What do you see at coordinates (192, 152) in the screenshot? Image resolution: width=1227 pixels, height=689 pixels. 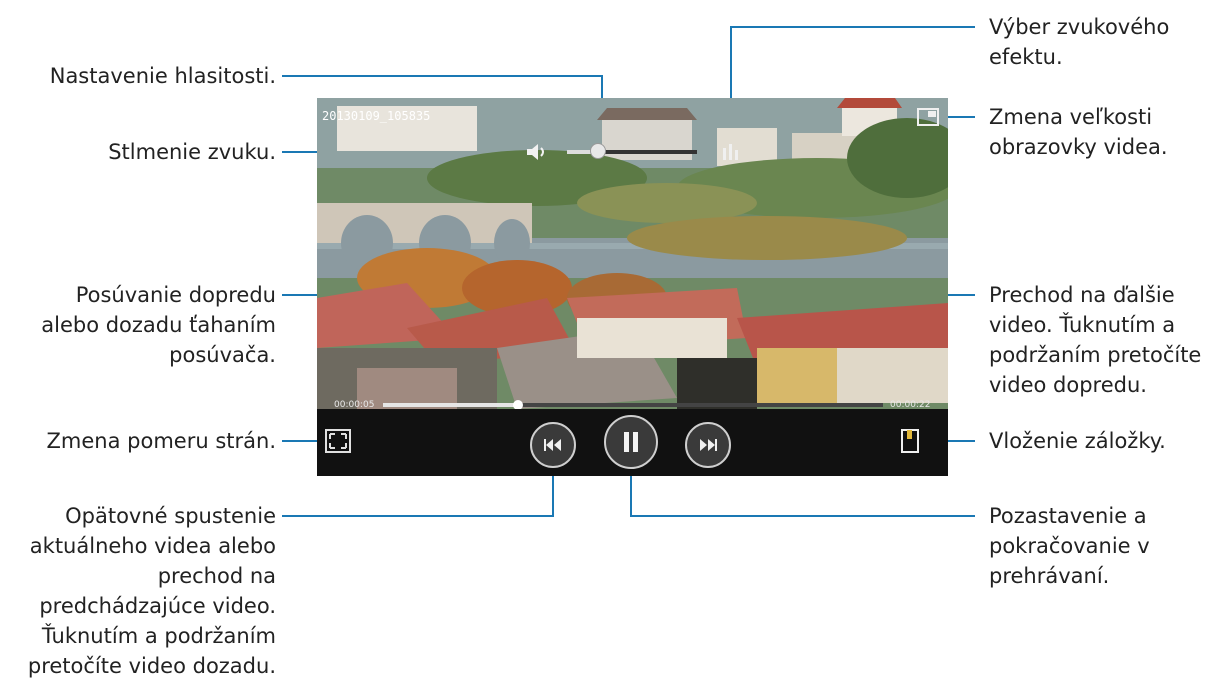 I see `mute-label: Stlmenie zvuku.` at bounding box center [192, 152].